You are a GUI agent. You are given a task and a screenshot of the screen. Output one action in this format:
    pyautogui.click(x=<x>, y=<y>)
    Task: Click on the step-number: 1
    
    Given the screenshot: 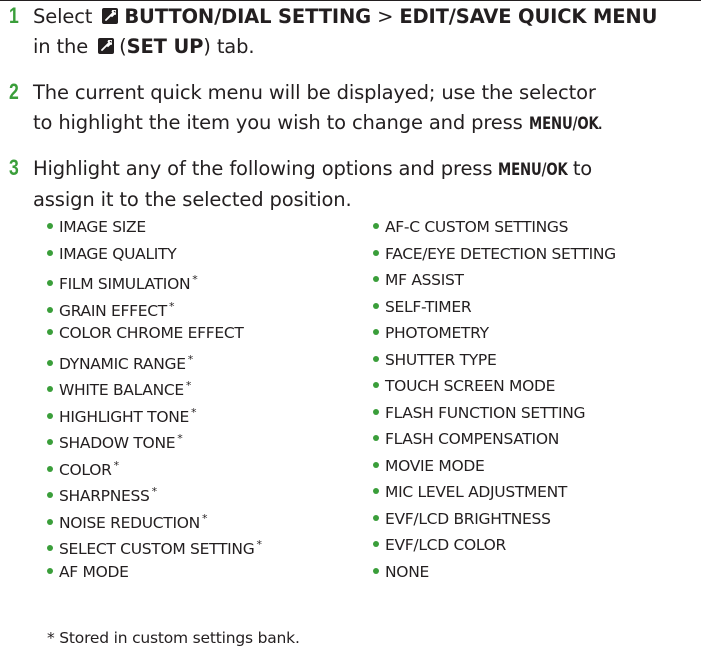 What is the action you would take?
    pyautogui.click(x=14, y=15)
    